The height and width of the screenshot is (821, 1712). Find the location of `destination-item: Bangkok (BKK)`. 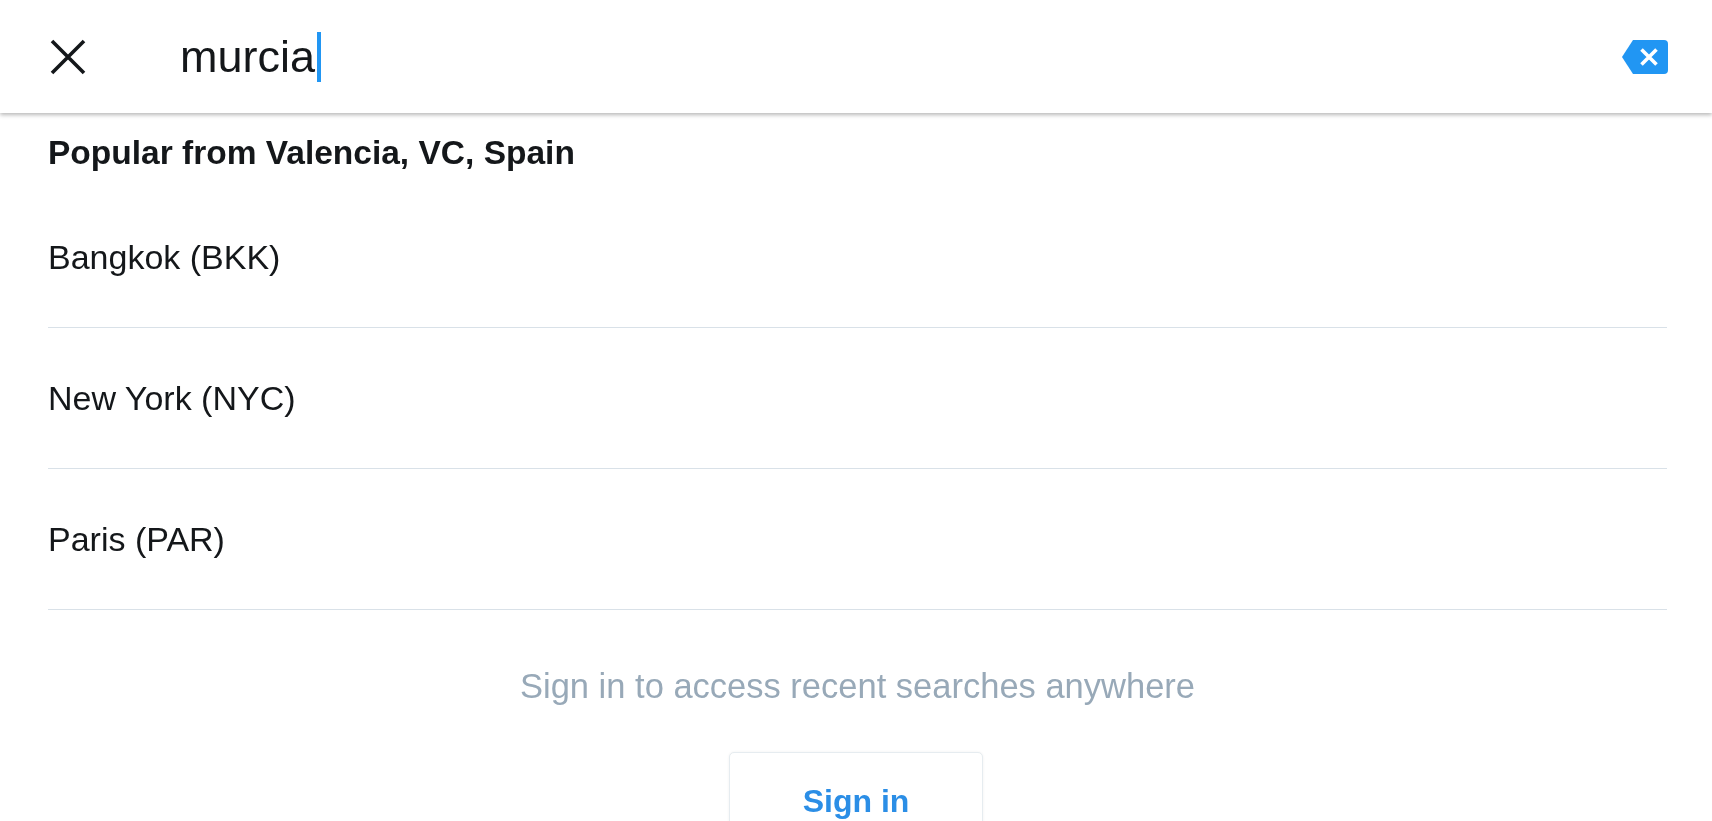

destination-item: Bangkok (BKK) is located at coordinates (164, 257).